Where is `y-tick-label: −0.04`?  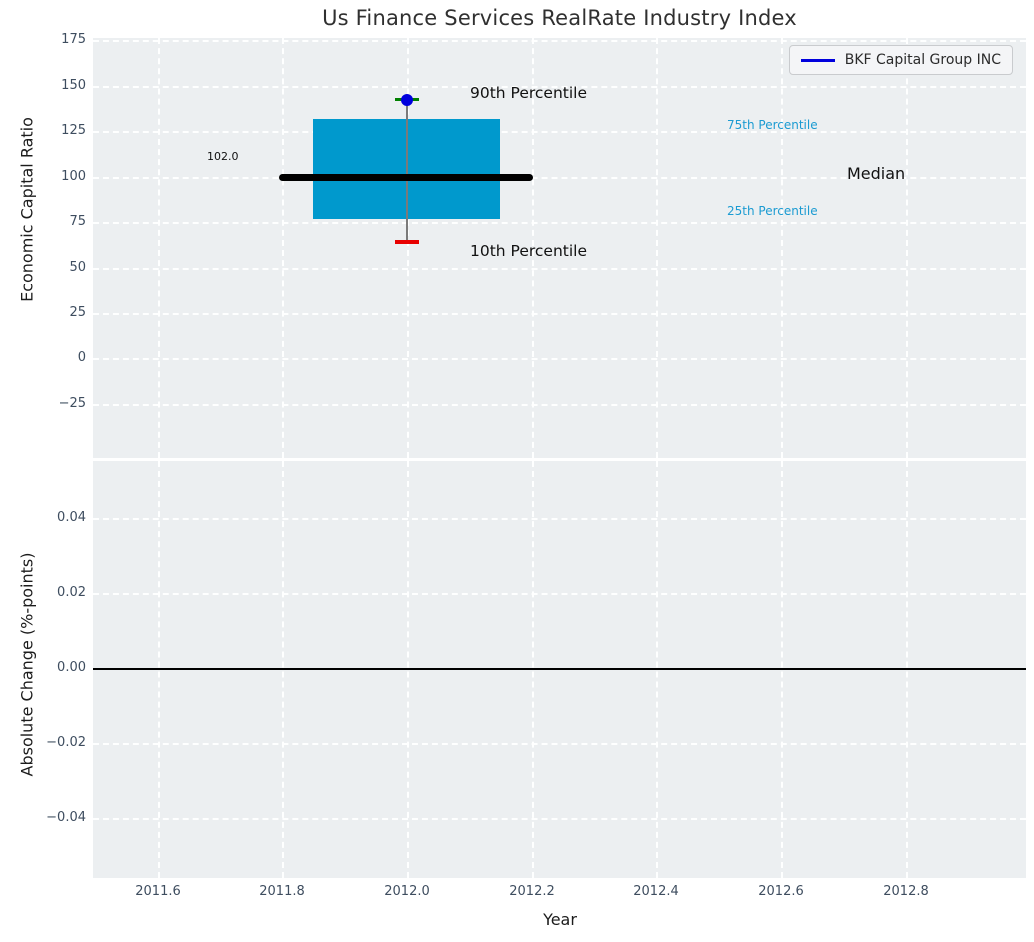 y-tick-label: −0.04 is located at coordinates (66, 817).